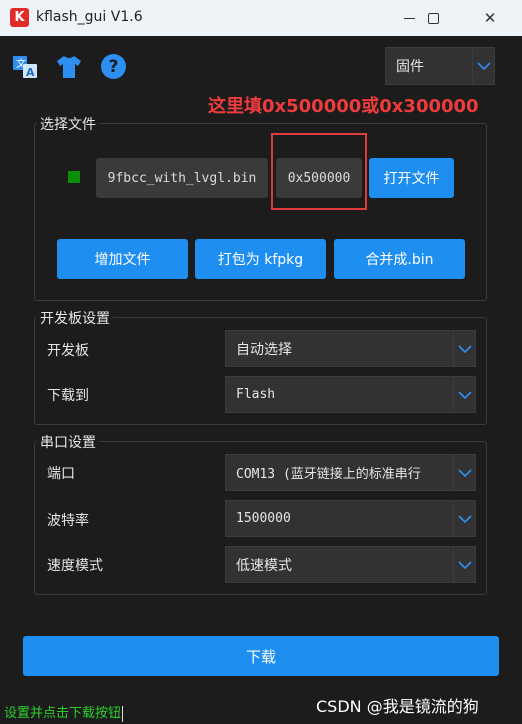 This screenshot has height=724, width=522. What do you see at coordinates (182, 178) in the screenshot?
I see `file-path-field: 9fbcc_with_lvgl.bin` at bounding box center [182, 178].